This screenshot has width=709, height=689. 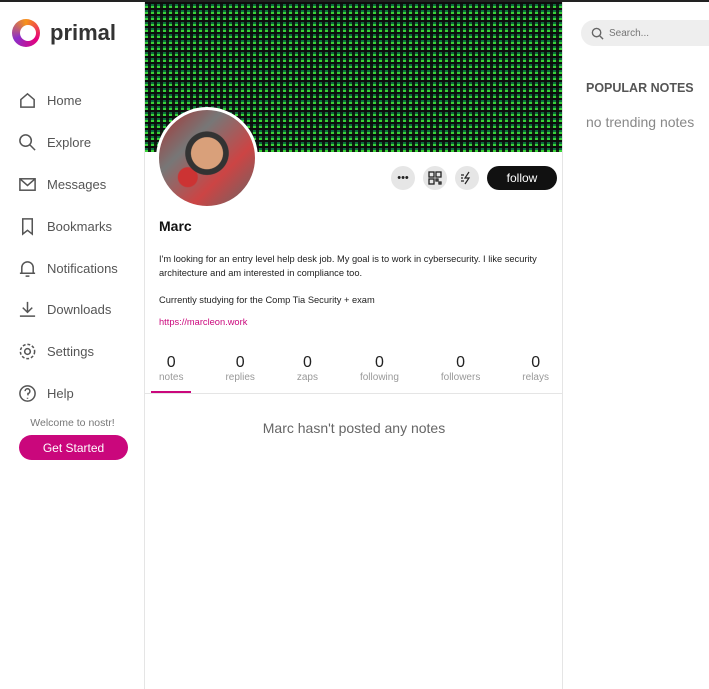 What do you see at coordinates (60, 393) in the screenshot?
I see `sidebar-item-label: Help` at bounding box center [60, 393].